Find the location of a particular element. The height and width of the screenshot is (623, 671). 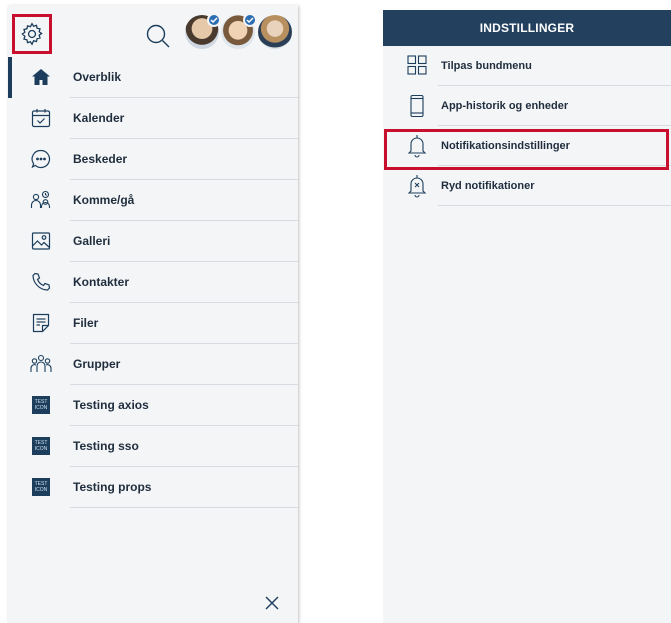

menu-item-grupper: Grupper is located at coordinates (153, 364).